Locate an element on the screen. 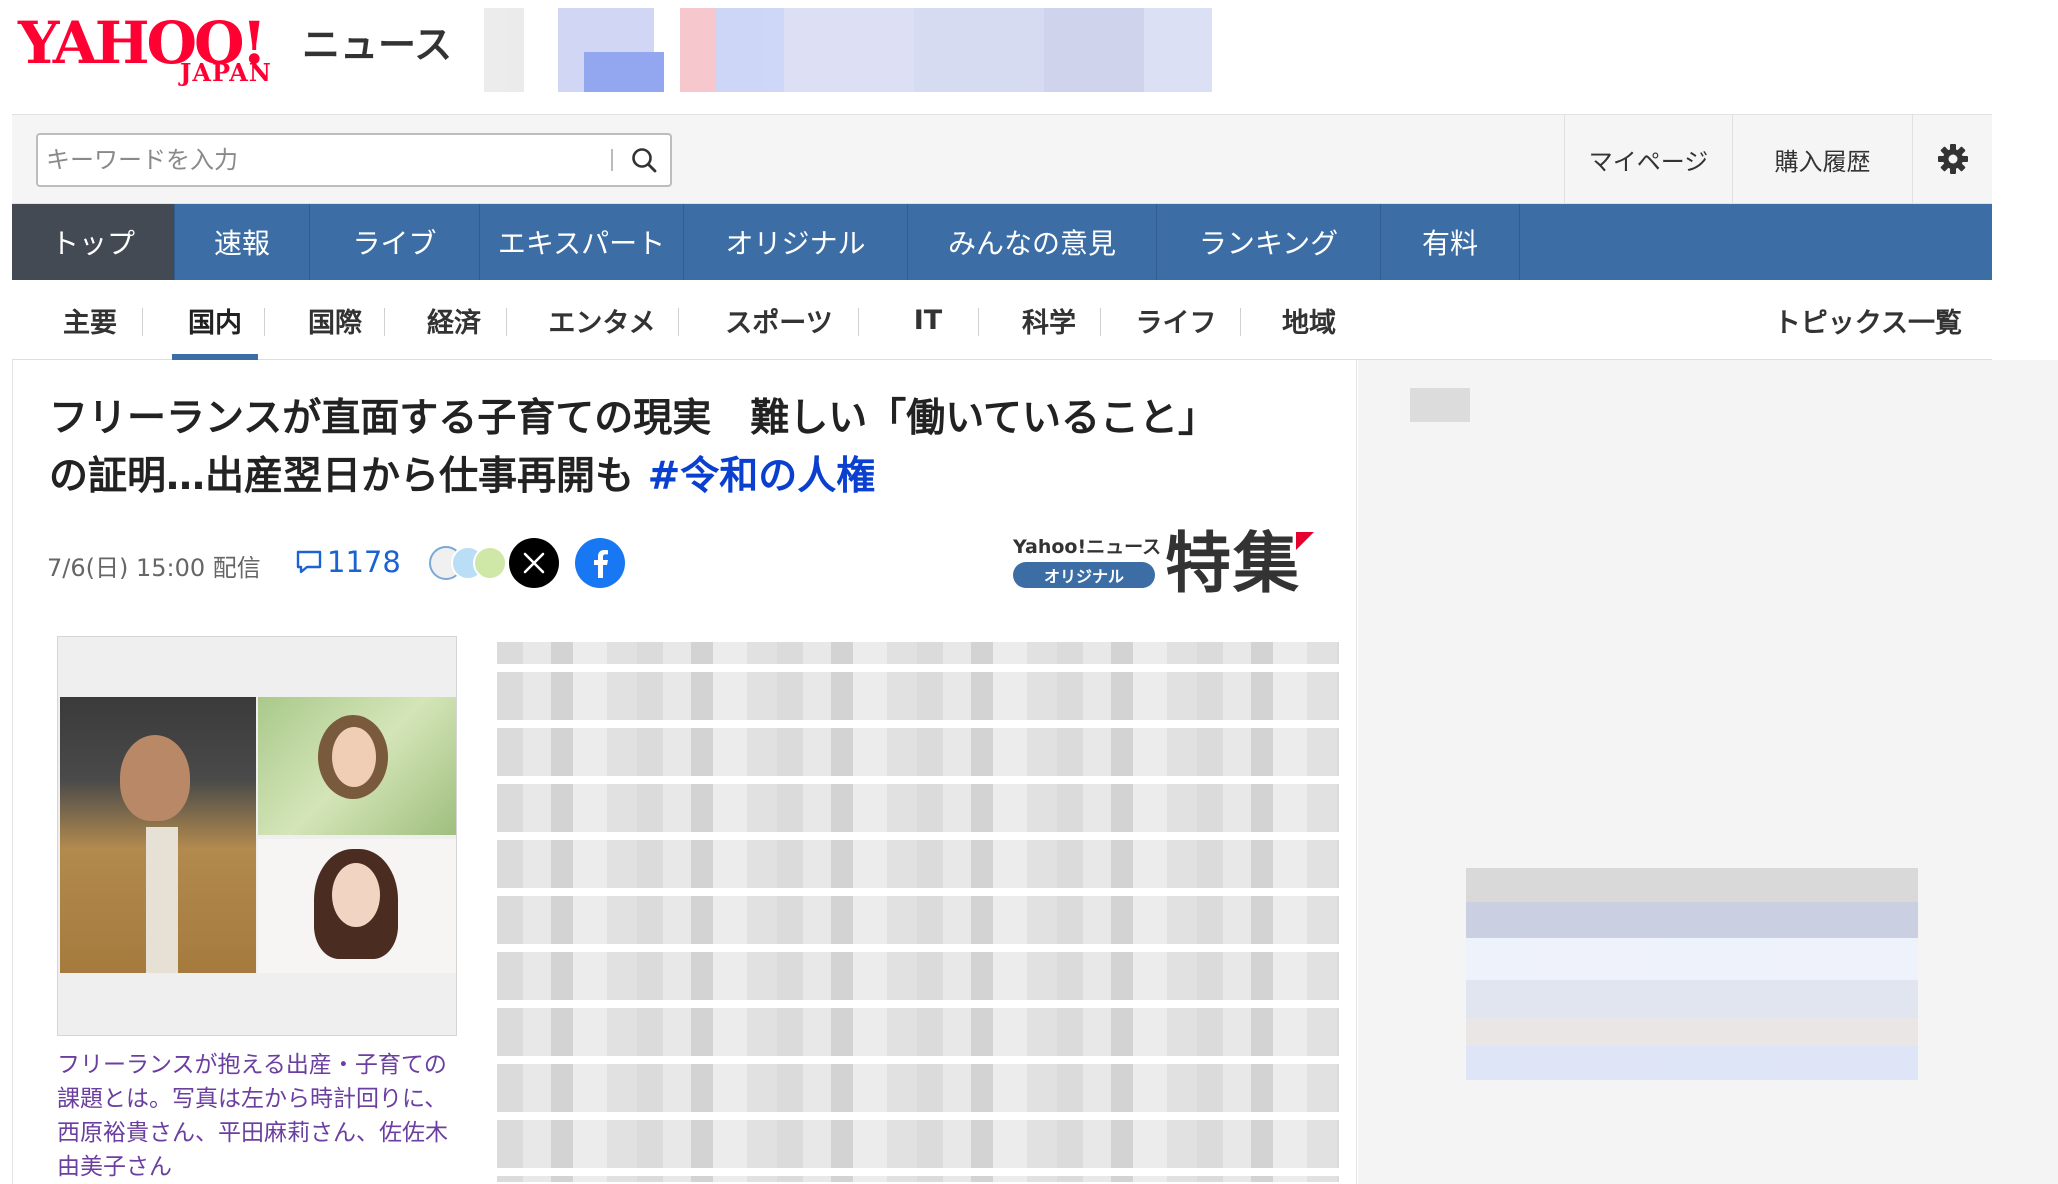  badge-original-label: オリジナル is located at coordinates (1084, 575).